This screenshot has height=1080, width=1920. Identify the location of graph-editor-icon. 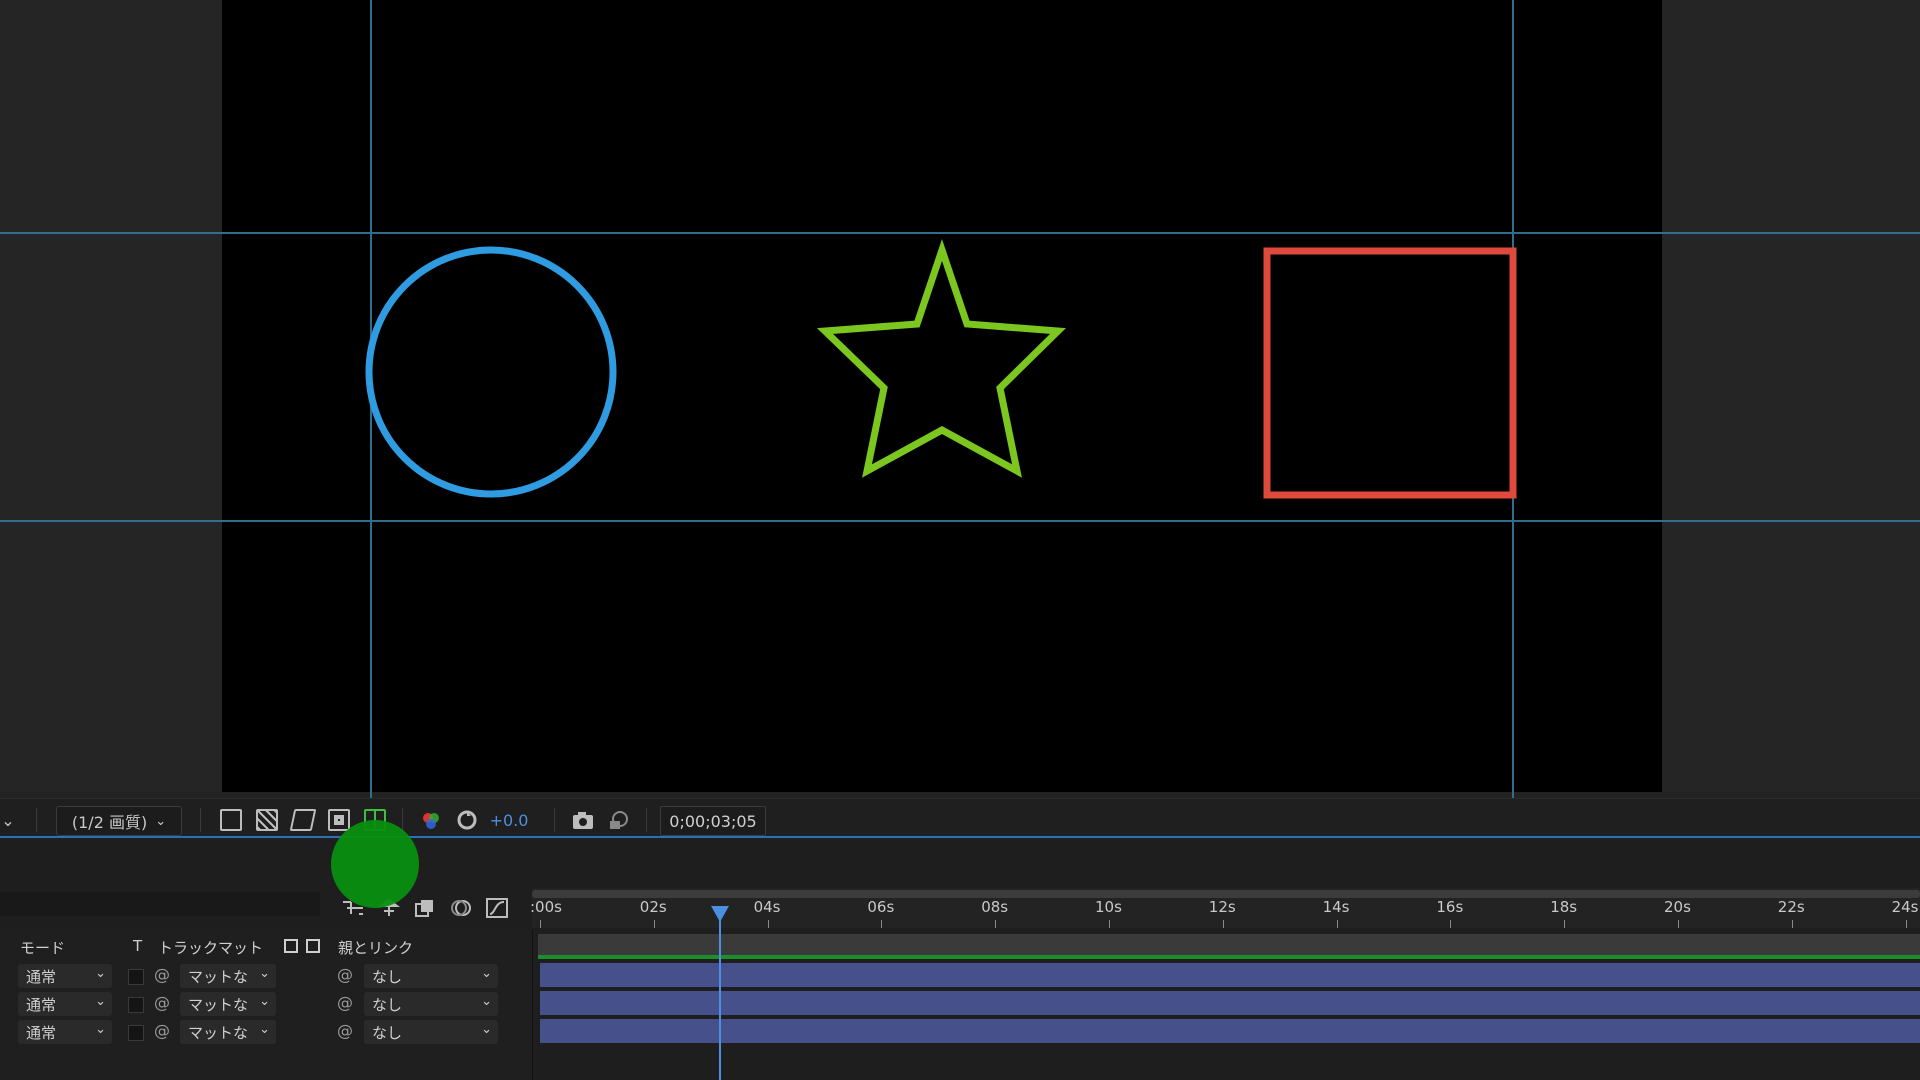
(497, 908).